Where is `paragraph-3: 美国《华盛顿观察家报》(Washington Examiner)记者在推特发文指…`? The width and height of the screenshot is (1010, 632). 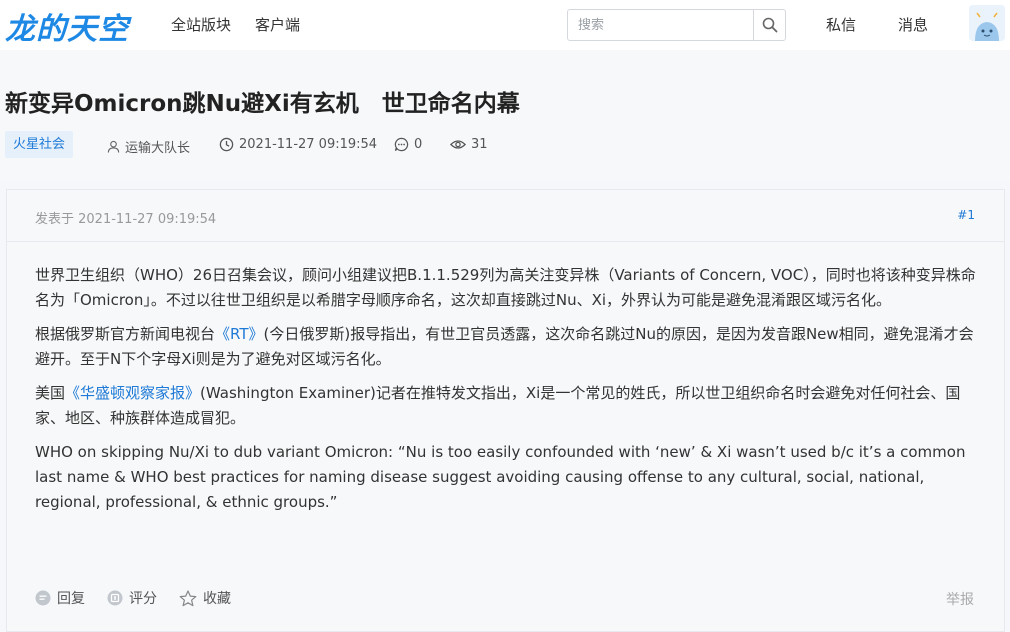
paragraph-3: 美国《华盛顿观察家报》(Washington Examiner)记者在推特发文指… is located at coordinates (507, 406).